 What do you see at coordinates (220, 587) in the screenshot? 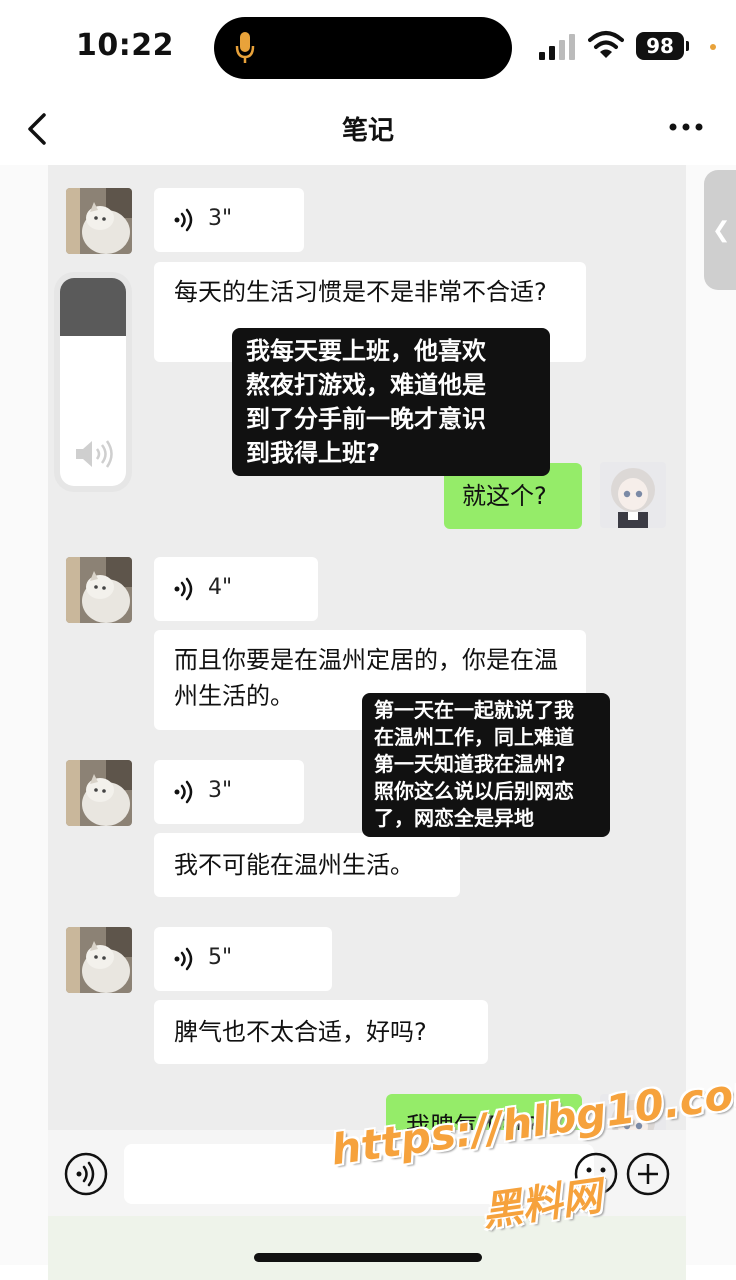
I see `voice-duration: 4"` at bounding box center [220, 587].